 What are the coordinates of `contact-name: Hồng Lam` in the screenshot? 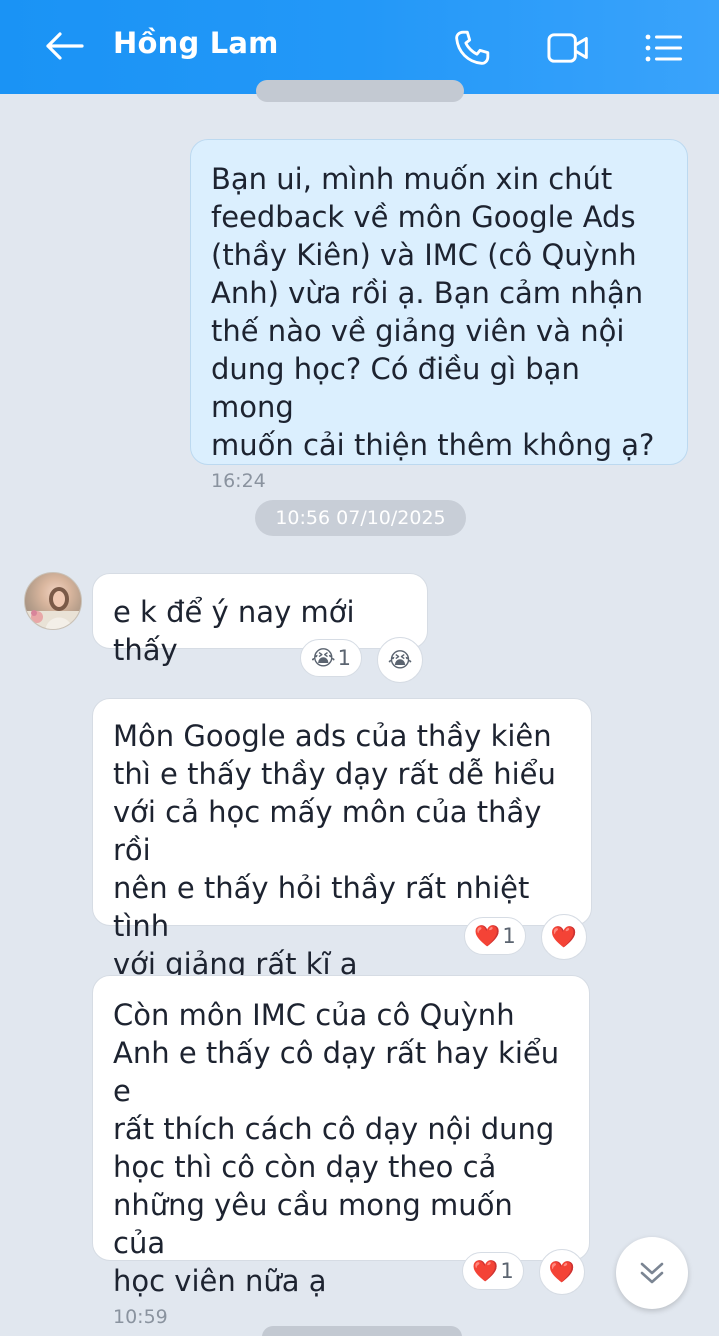 It's located at (196, 43).